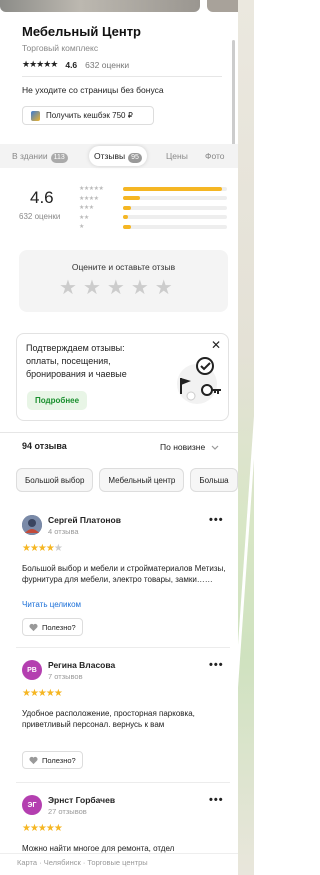 The width and height of the screenshot is (320, 875). I want to click on tag-chip: Мебельный центр, so click(142, 480).